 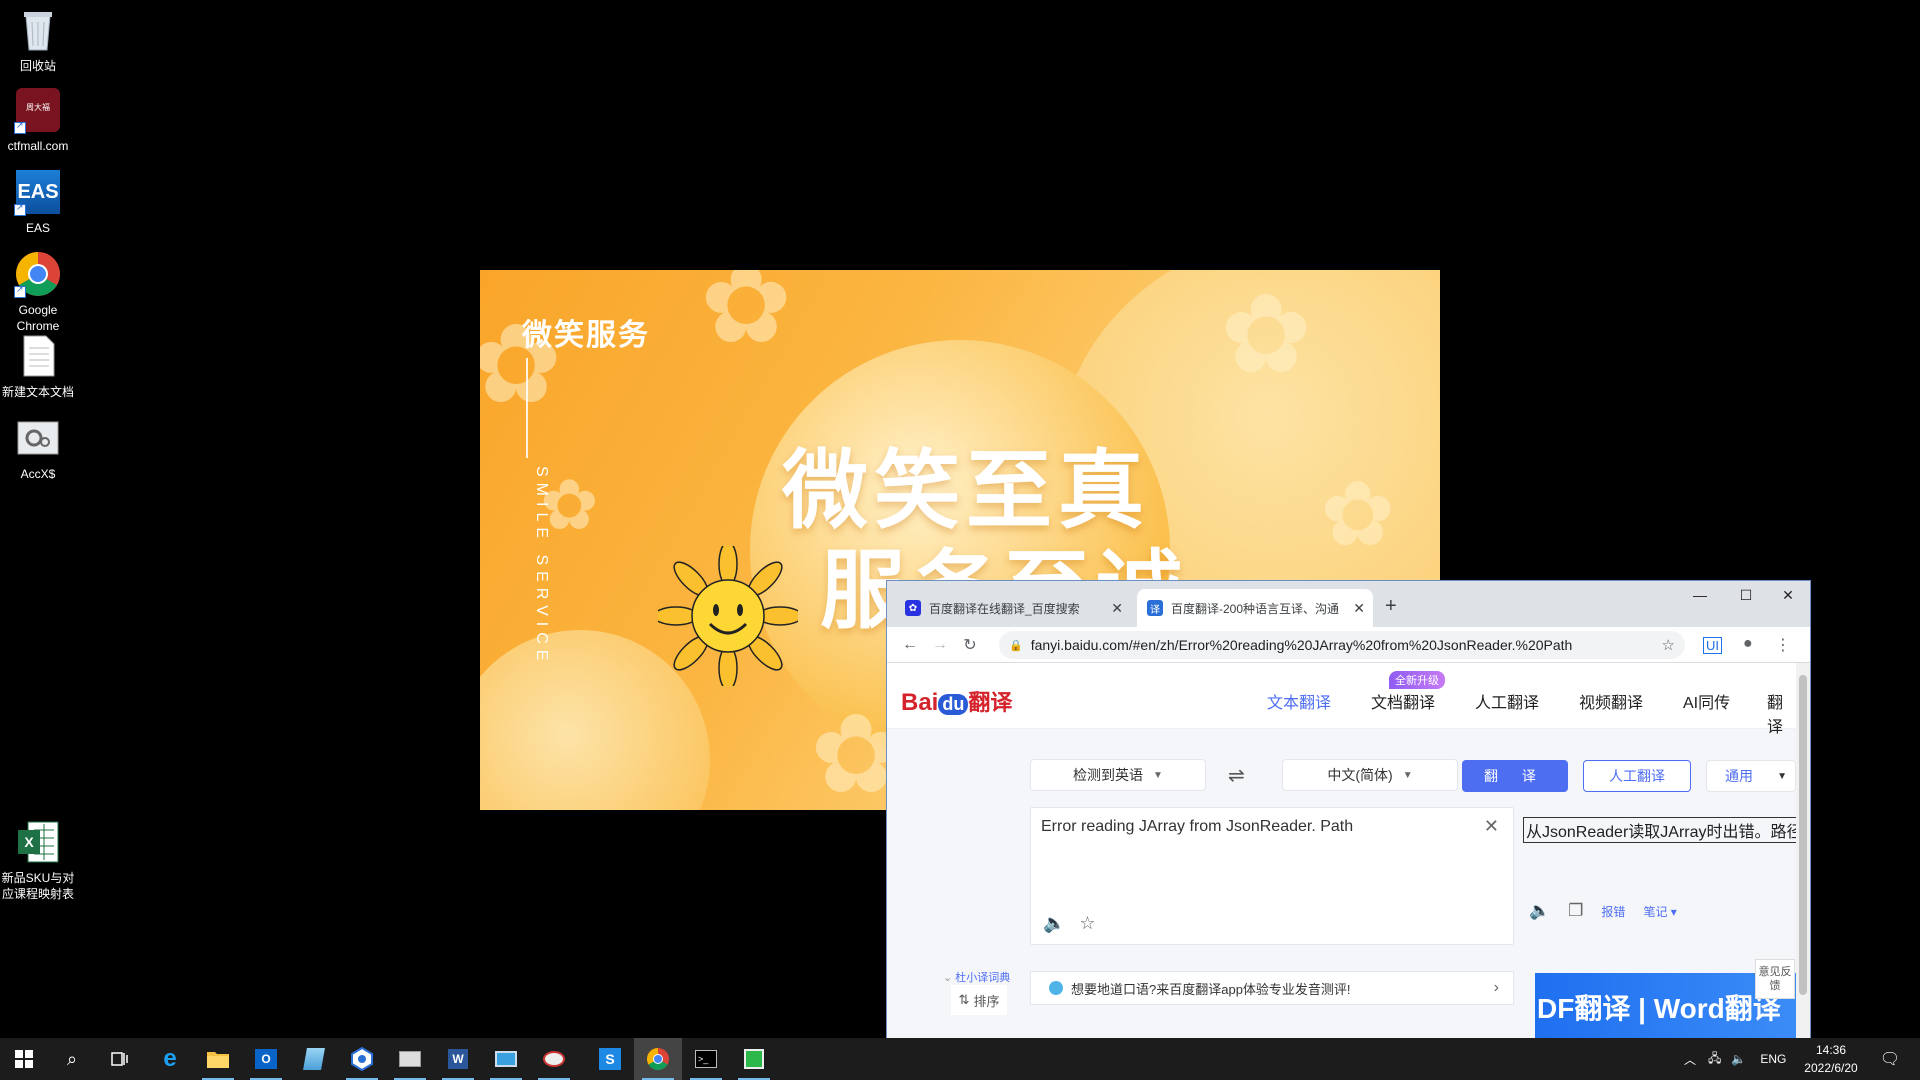 What do you see at coordinates (1738, 1059) in the screenshot?
I see `volume-icon: 🔈` at bounding box center [1738, 1059].